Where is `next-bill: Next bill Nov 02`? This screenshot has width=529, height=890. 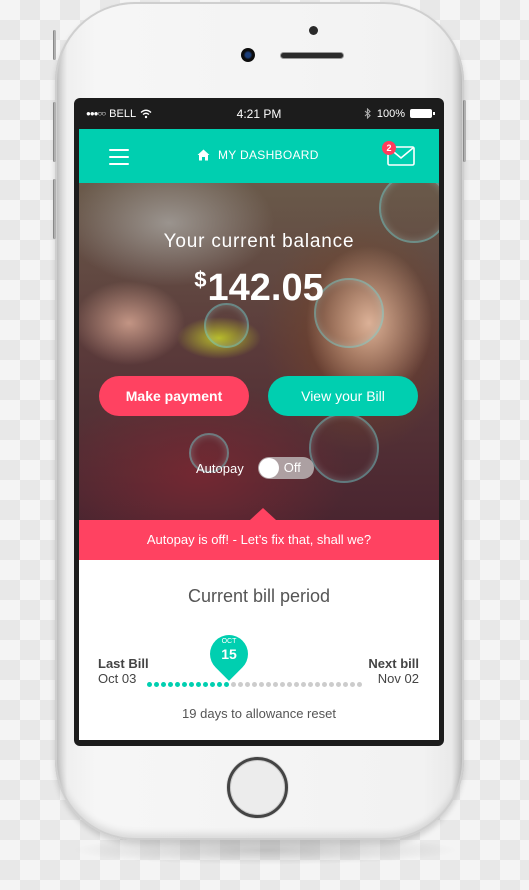 next-bill: Next bill Nov 02 is located at coordinates (393, 671).